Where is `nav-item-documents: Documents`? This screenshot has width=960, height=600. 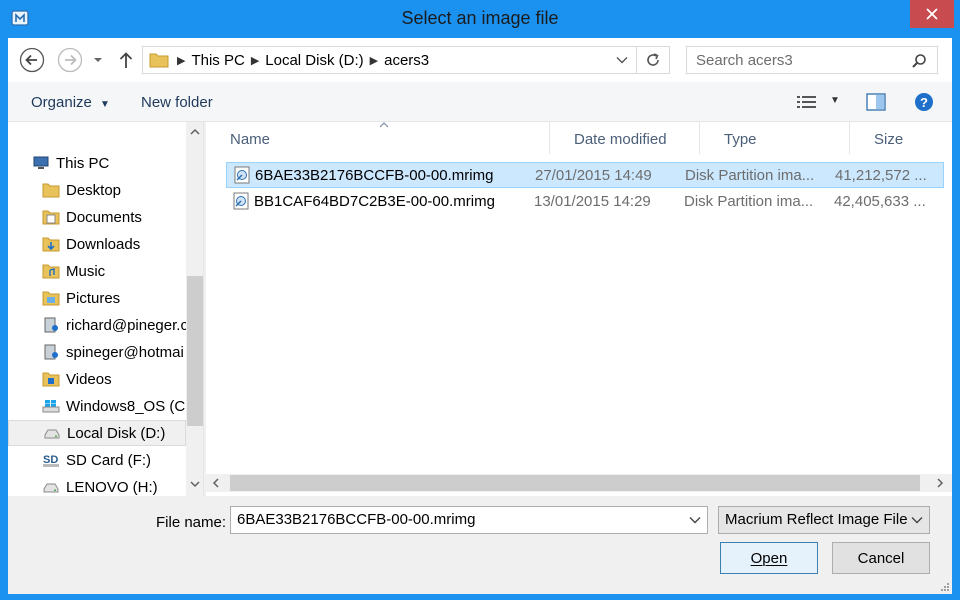
nav-item-documents: Documents is located at coordinates (97, 217).